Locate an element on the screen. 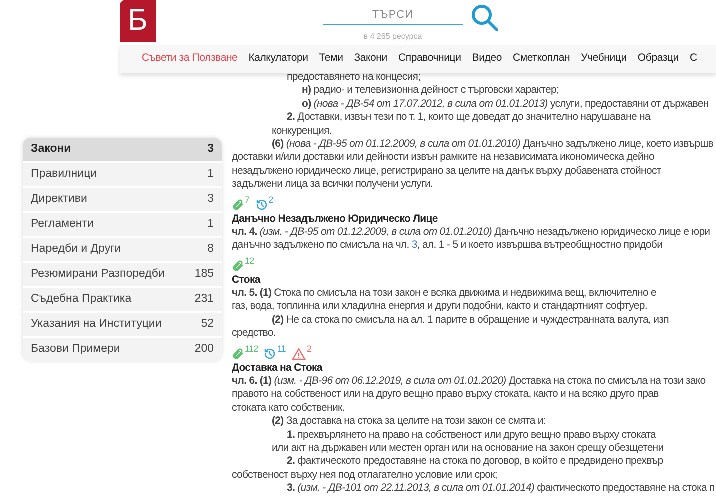 This screenshot has width=716, height=500. search-field: ТЪРСИ is located at coordinates (393, 15).